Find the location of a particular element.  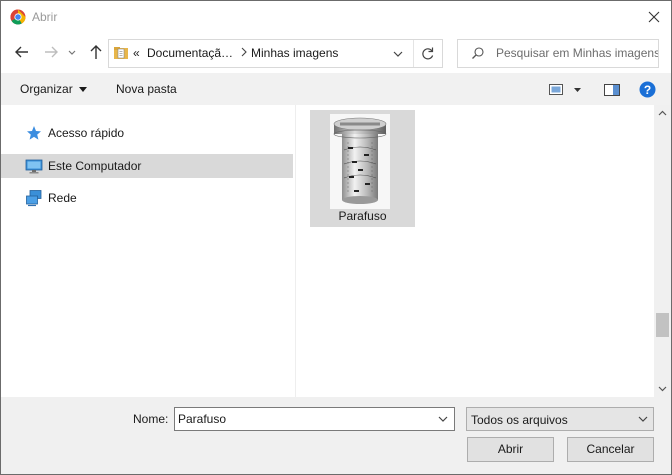

file-item-parafuso: Parafuso is located at coordinates (362, 168).